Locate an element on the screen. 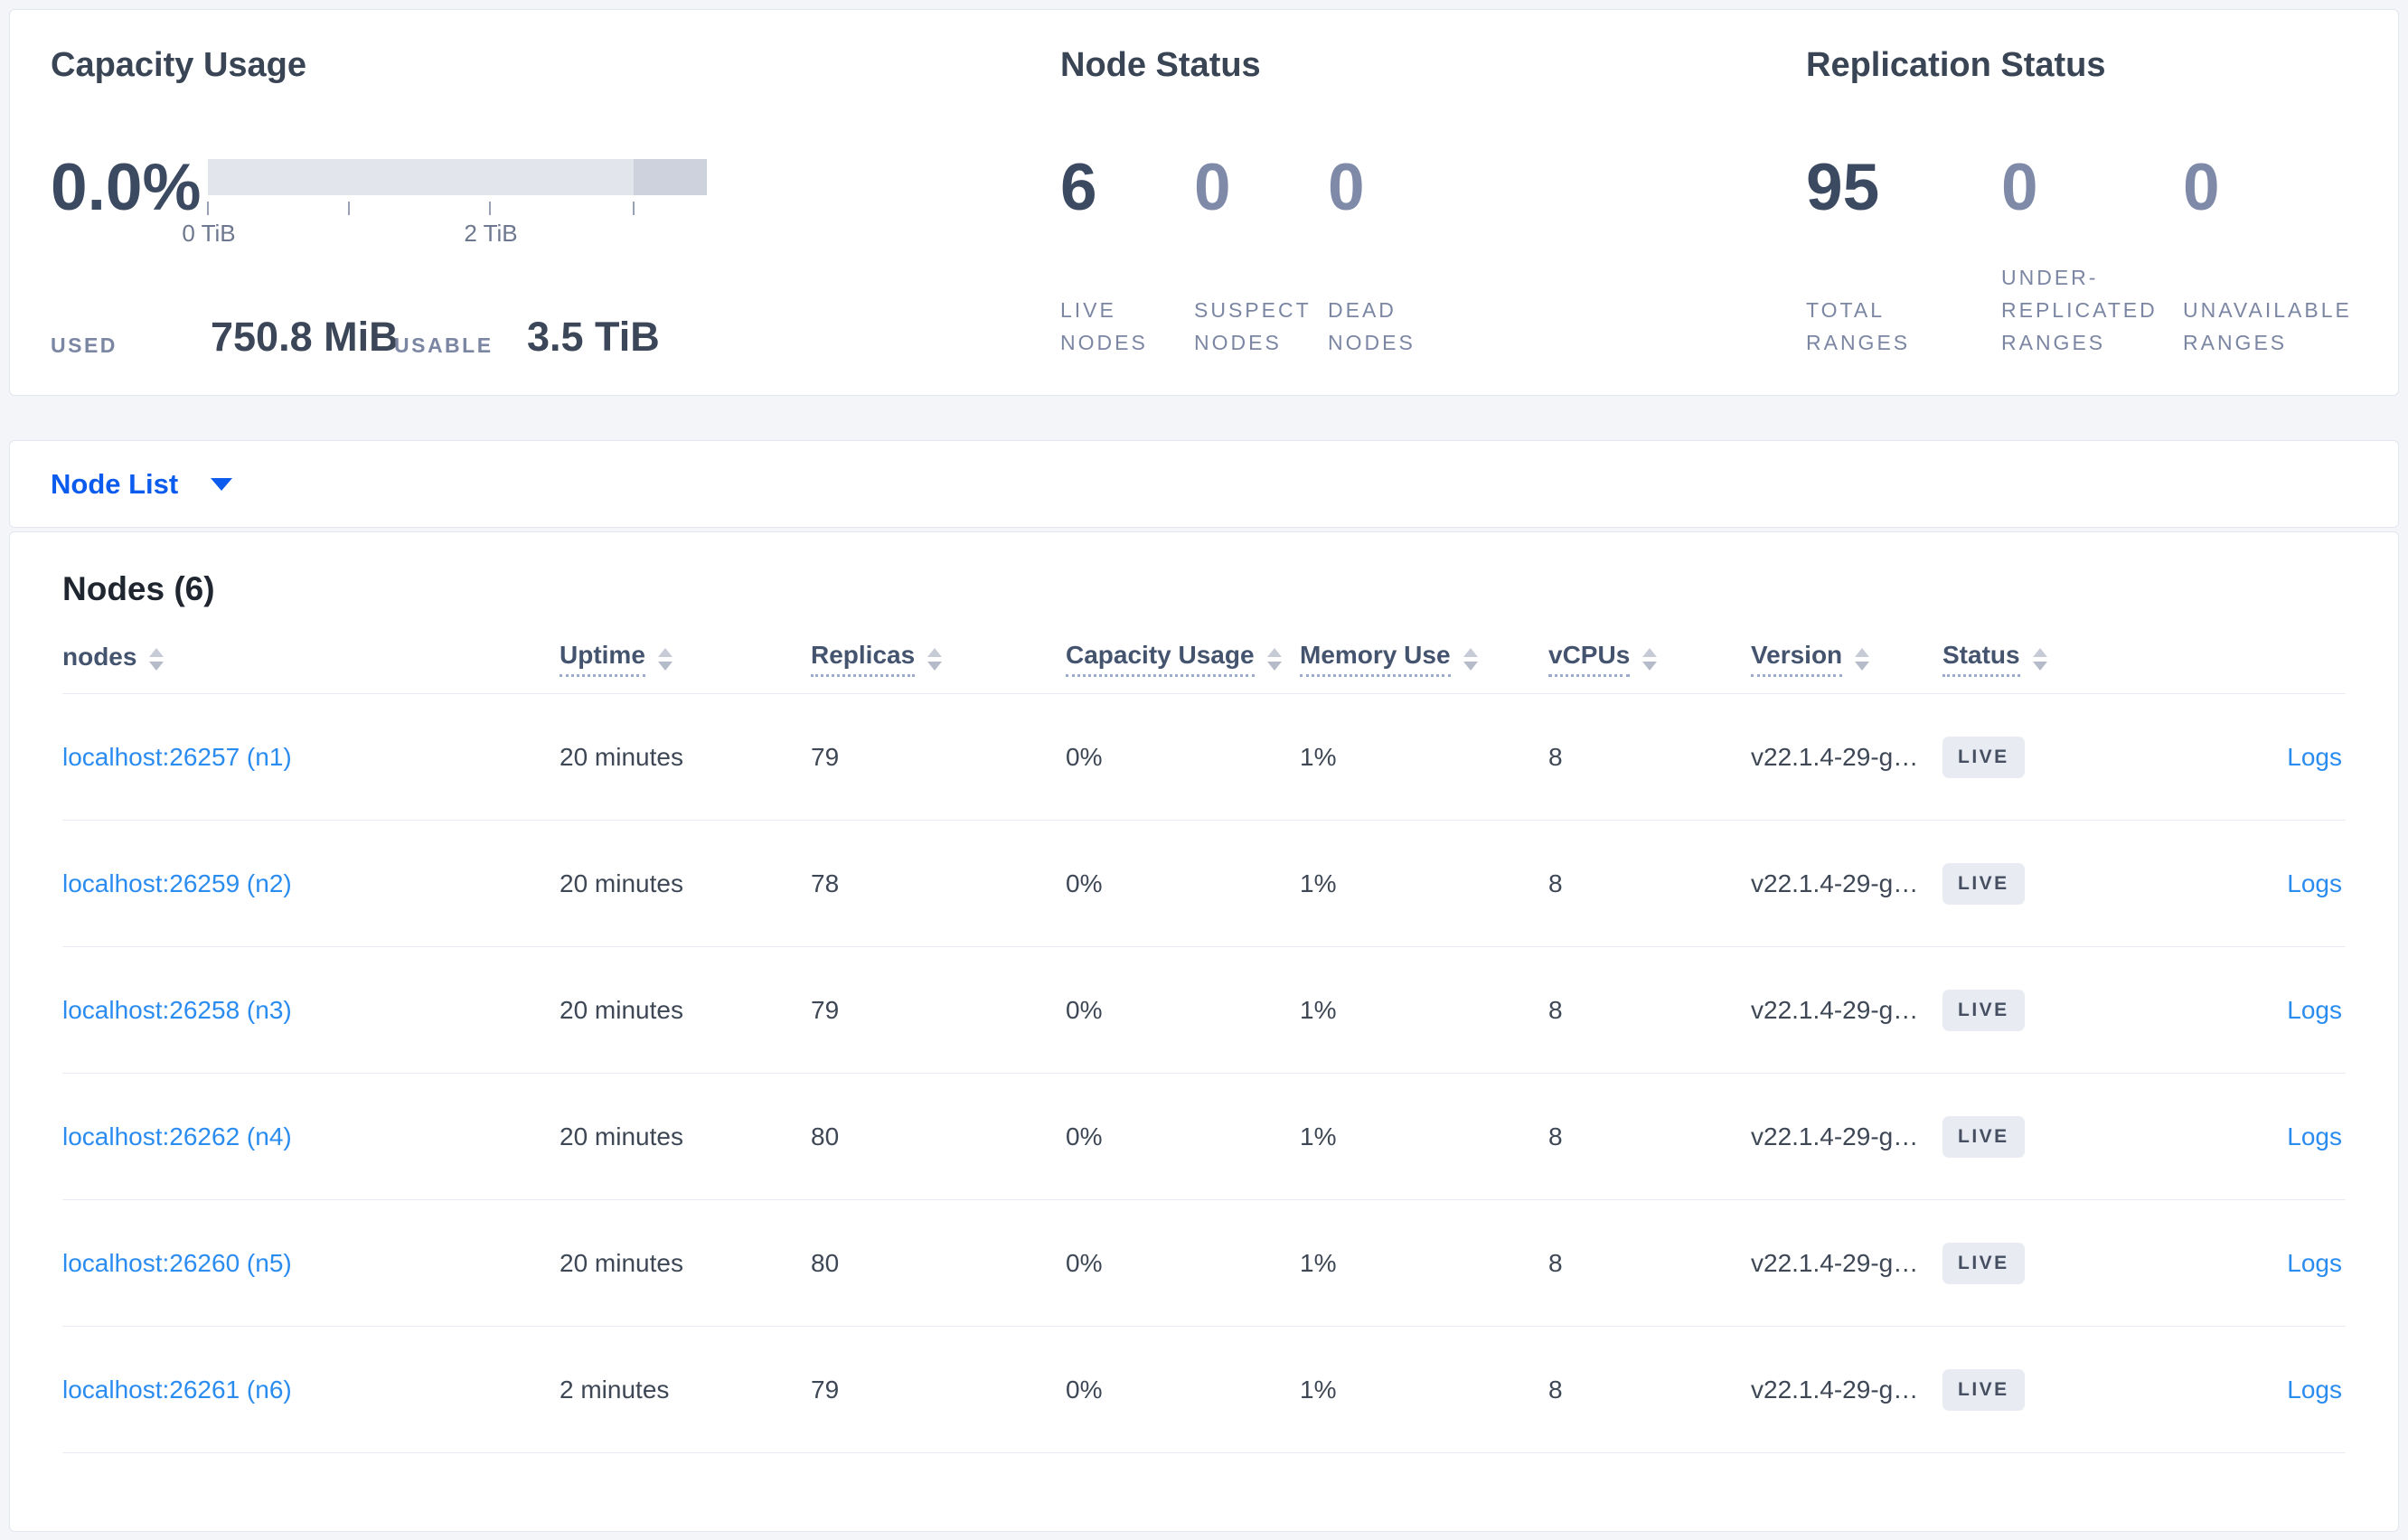 The image size is (2408, 1540). axis-tick-label: 2 TiB is located at coordinates (491, 233).